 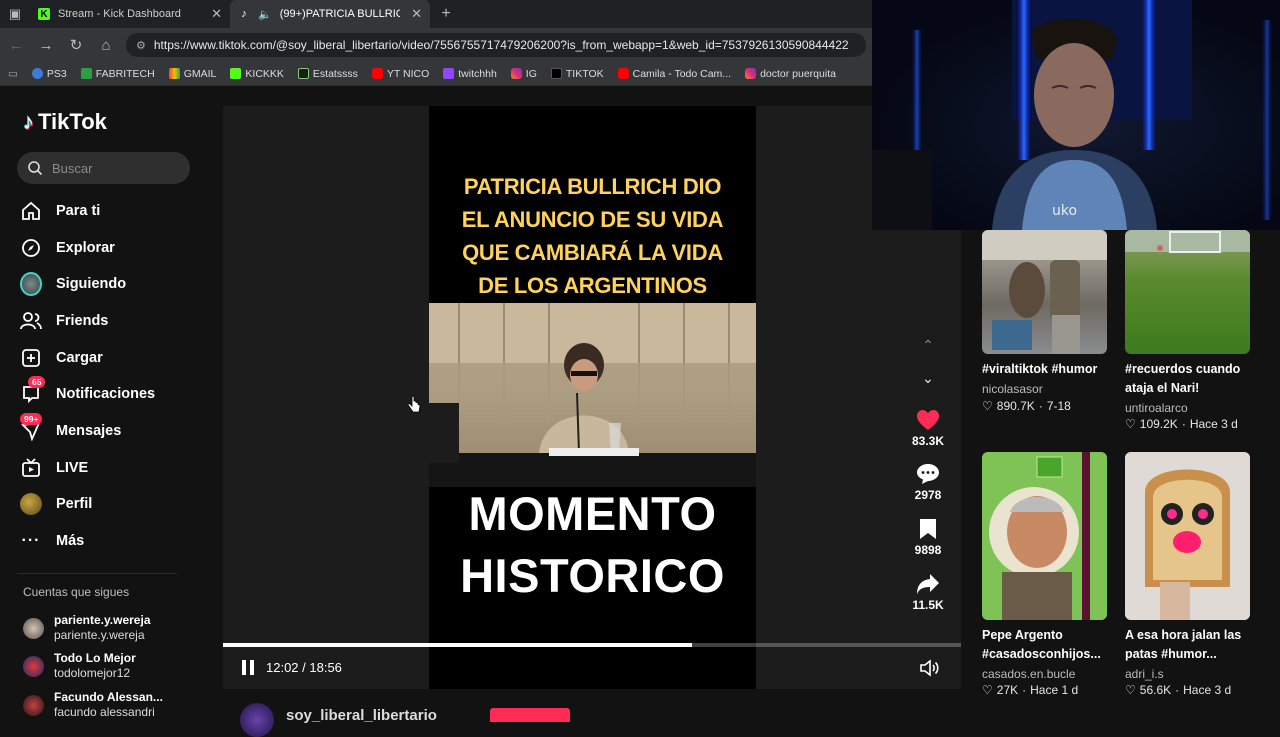 I want to click on site-info-icon: ⚙, so click(x=141, y=45).